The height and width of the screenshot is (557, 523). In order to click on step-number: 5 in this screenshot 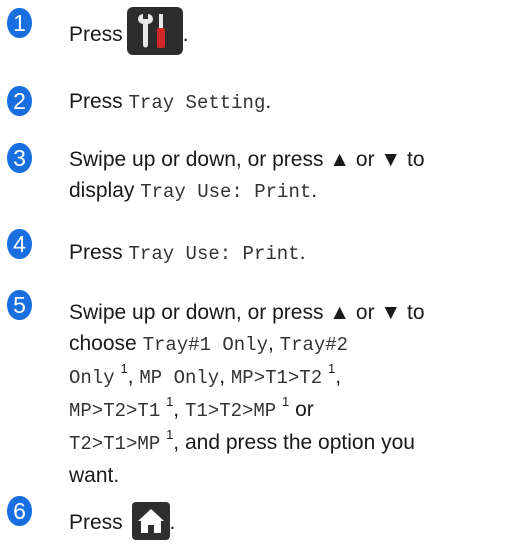, I will do `click(19, 305)`.